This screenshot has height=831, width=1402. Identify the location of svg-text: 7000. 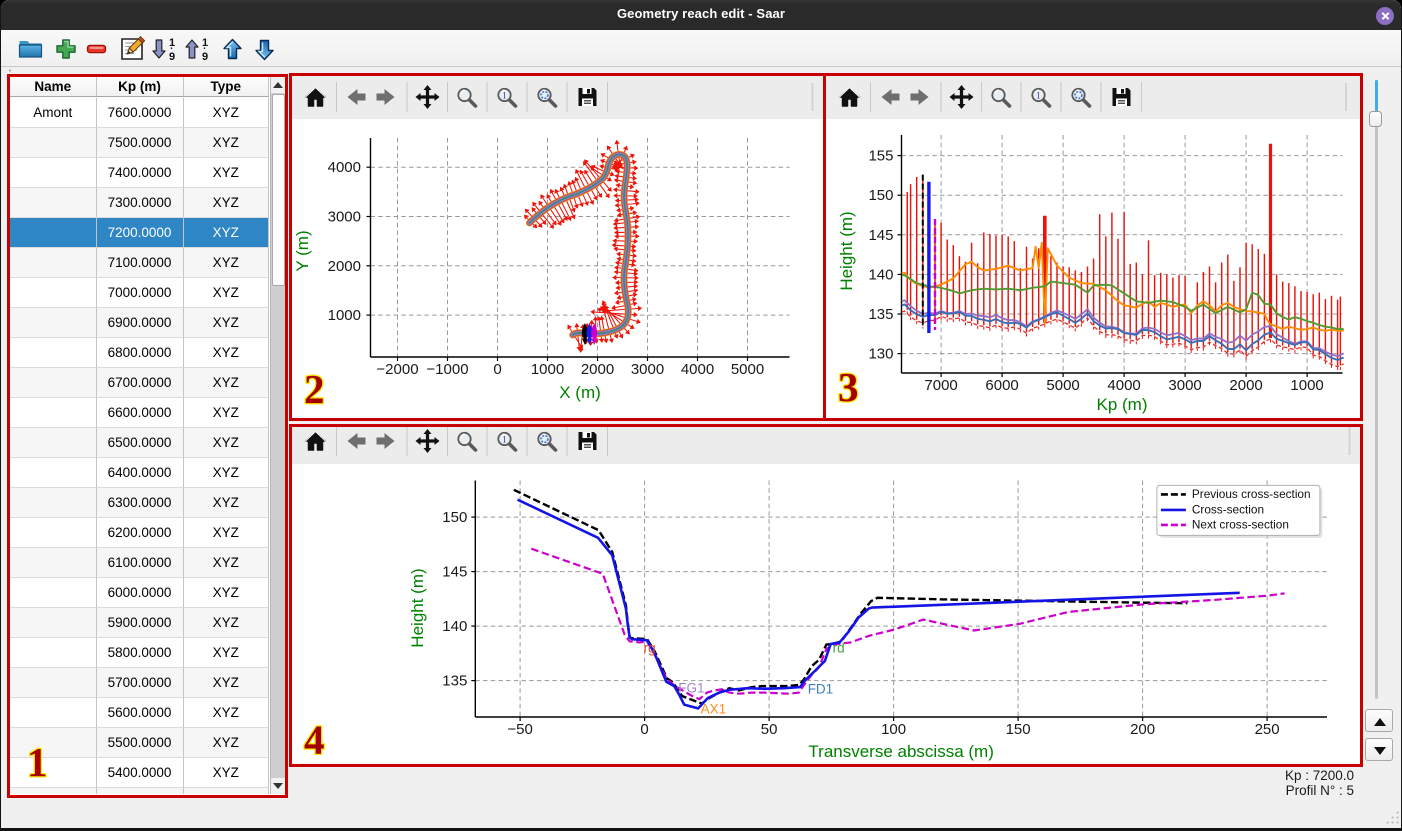
(940, 385).